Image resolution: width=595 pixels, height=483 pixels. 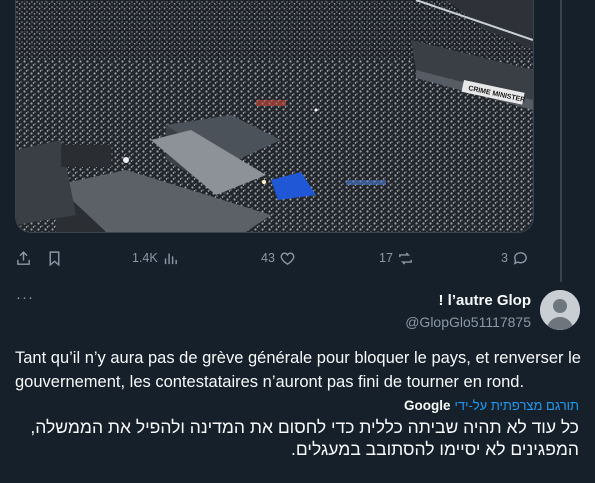 I want to click on views-button: 1.4K, so click(x=155, y=258).